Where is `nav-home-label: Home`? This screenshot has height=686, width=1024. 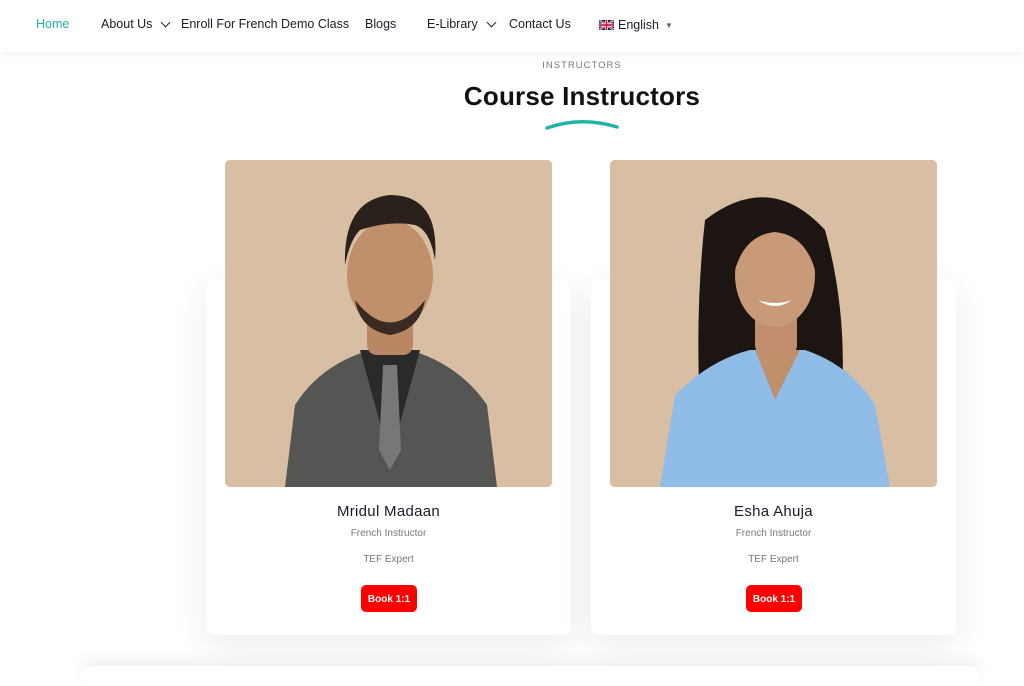 nav-home-label: Home is located at coordinates (53, 24).